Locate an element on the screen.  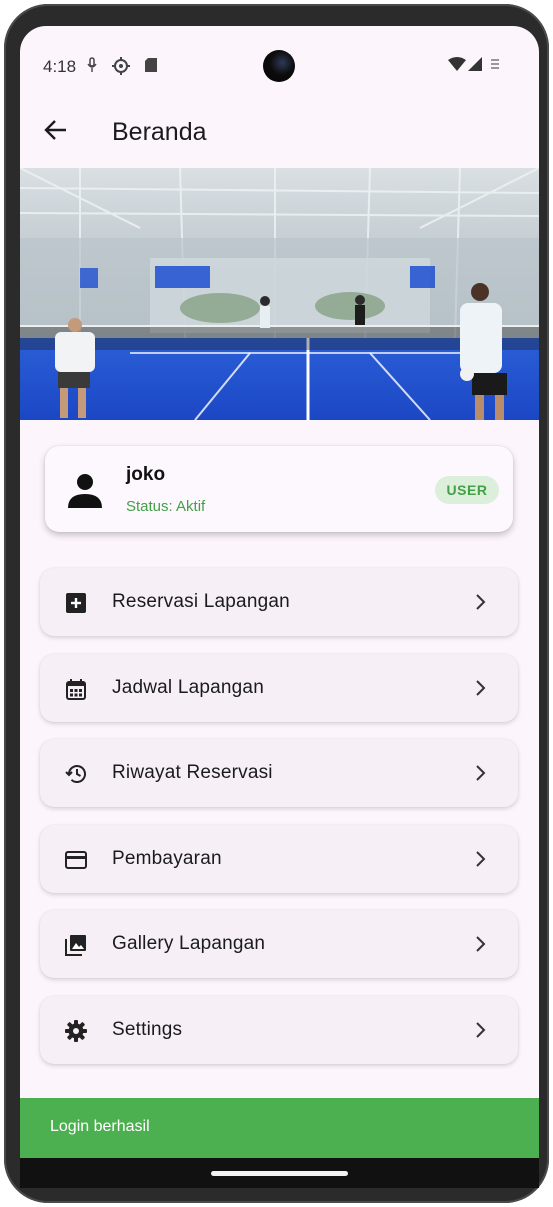
menu-item-settings: Settings is located at coordinates (279, 1030).